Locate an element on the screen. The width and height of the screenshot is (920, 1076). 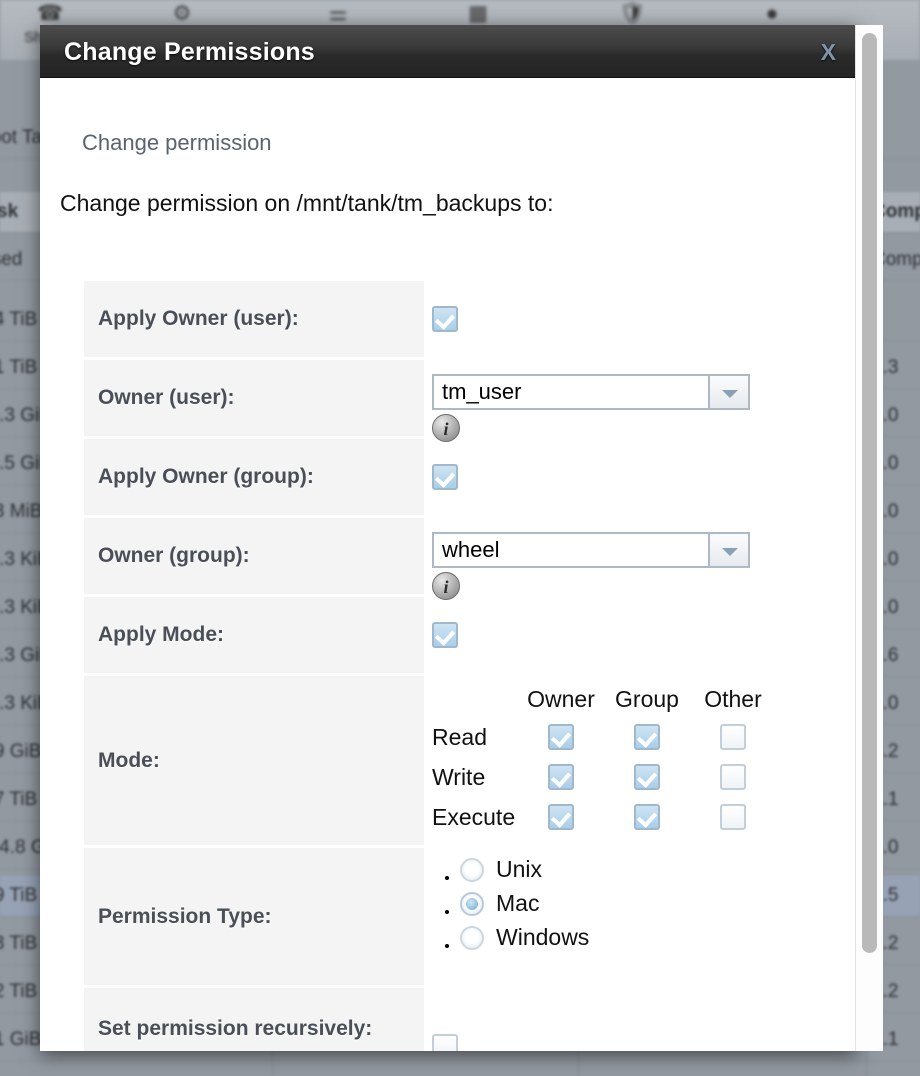
radio-item-windows: Windows is located at coordinates (652, 941).